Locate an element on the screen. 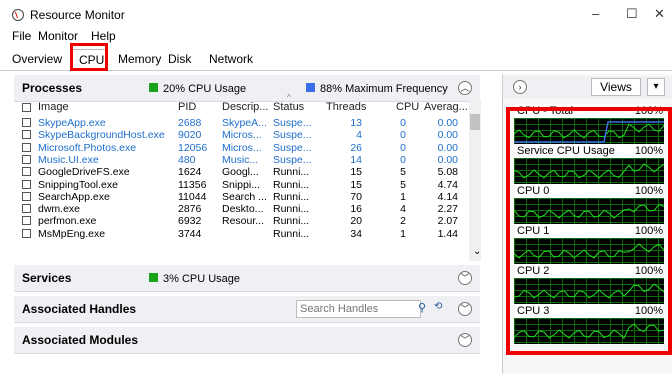 This screenshot has height=374, width=672. cell-pid: 480 is located at coordinates (187, 159).